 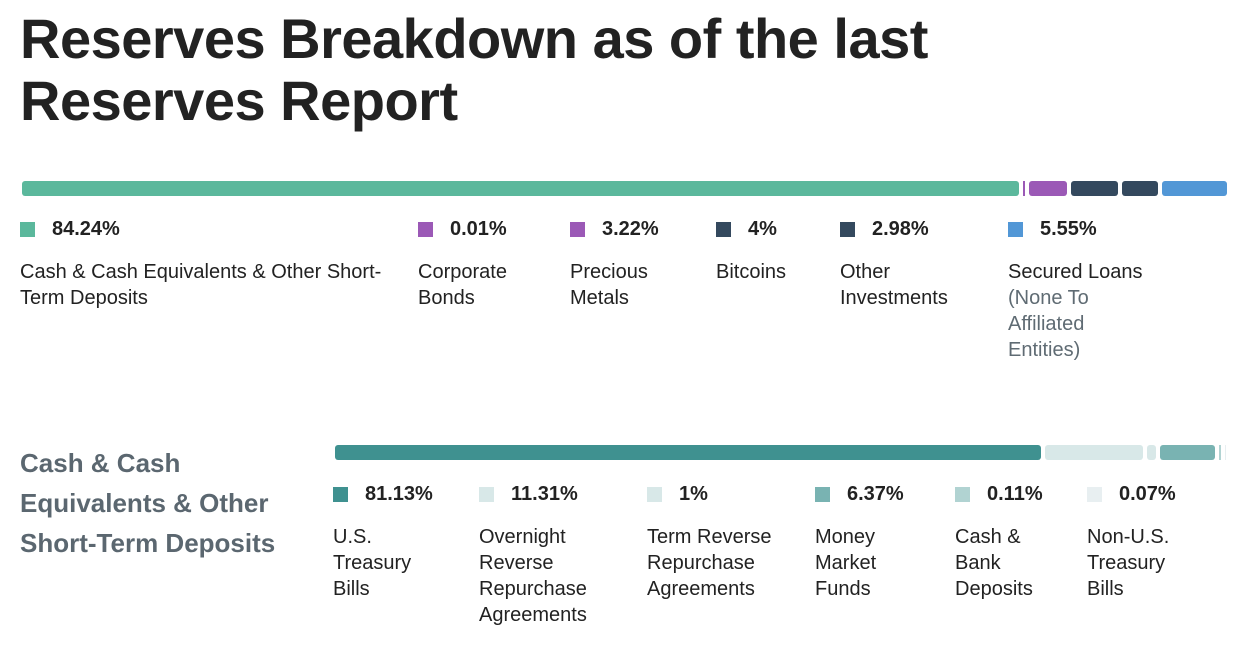 I want to click on legend-value: 81.13%, so click(x=399, y=493).